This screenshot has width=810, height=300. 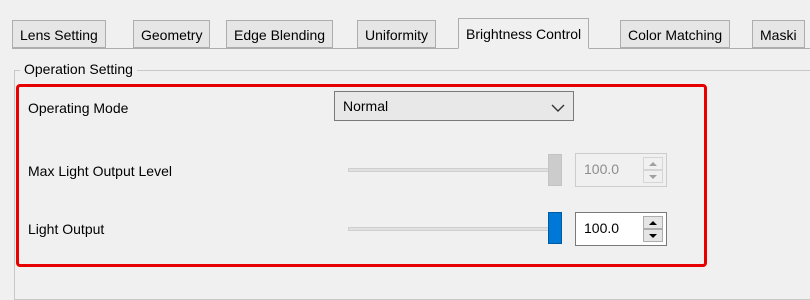 What do you see at coordinates (59, 34) in the screenshot?
I see `tab-lens-setting: Lens Setting` at bounding box center [59, 34].